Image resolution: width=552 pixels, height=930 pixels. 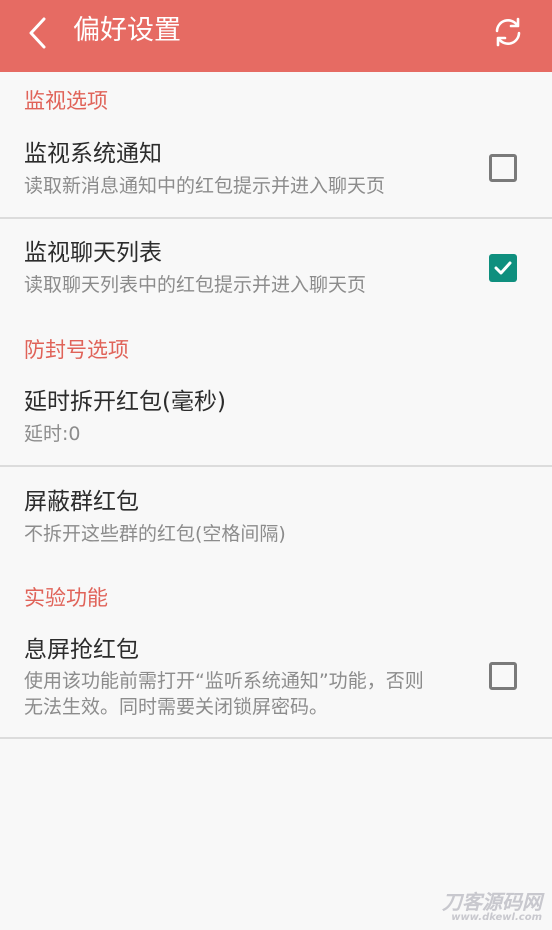 I want to click on watermark-url: www.dkewl.com, so click(x=496, y=917).